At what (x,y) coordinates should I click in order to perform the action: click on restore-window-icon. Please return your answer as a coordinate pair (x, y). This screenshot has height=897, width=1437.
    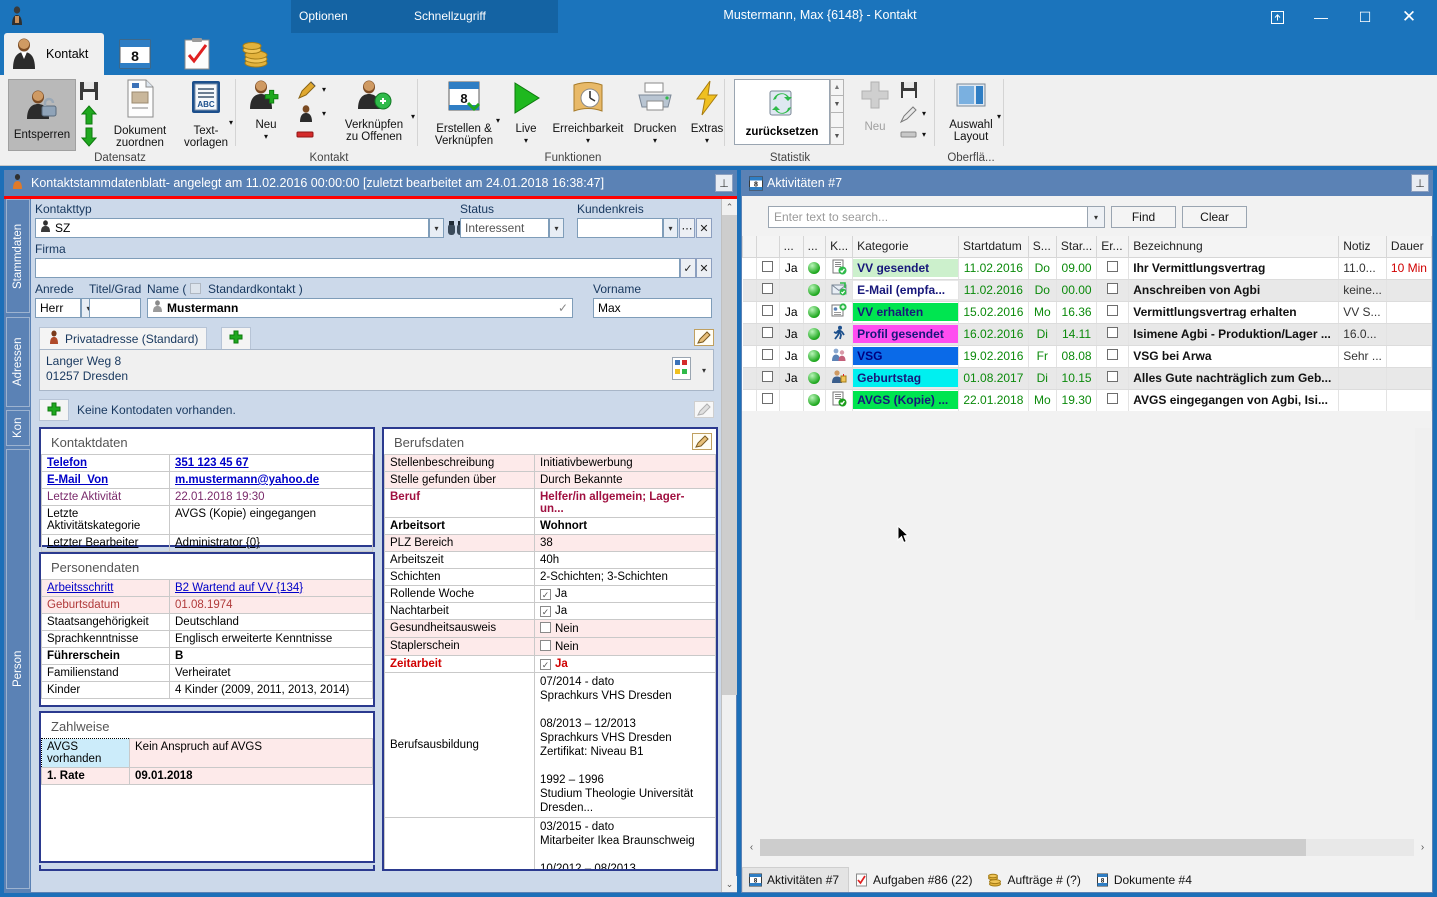
    Looking at the image, I should click on (1277, 17).